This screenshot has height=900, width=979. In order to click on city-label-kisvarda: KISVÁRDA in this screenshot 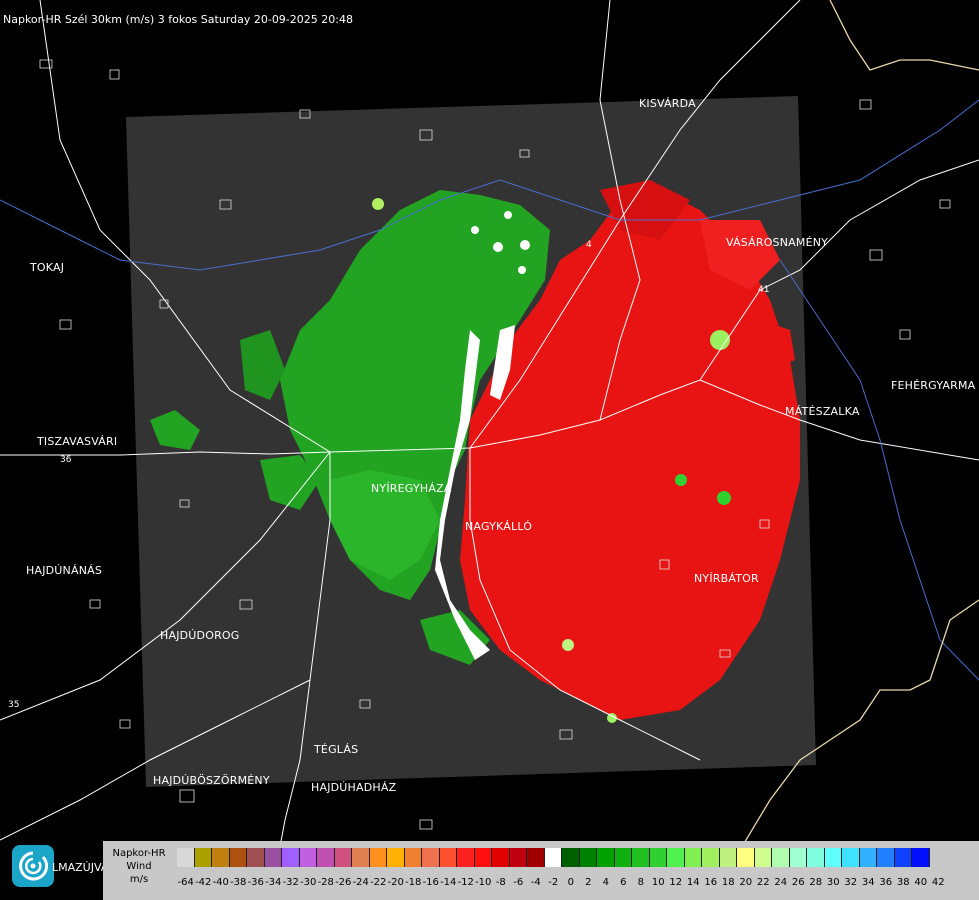, I will do `click(667, 103)`.